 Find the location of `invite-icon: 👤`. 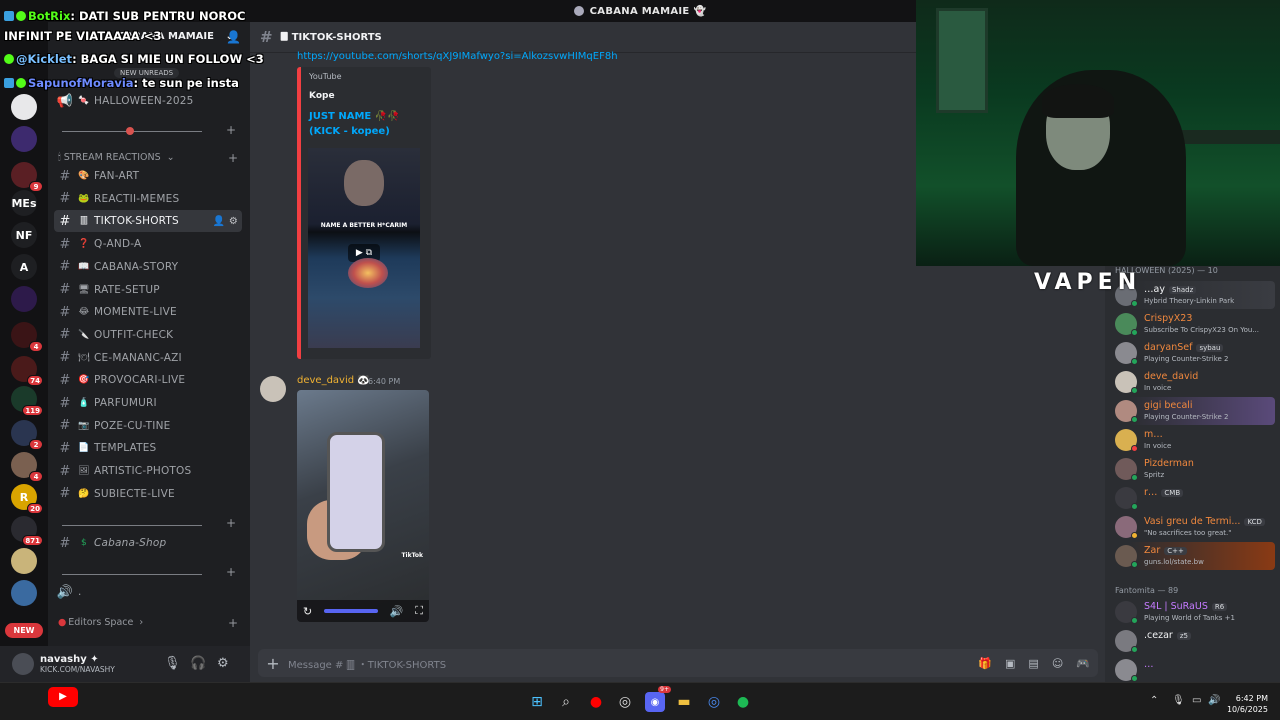

invite-icon: 👤 is located at coordinates (219, 221).